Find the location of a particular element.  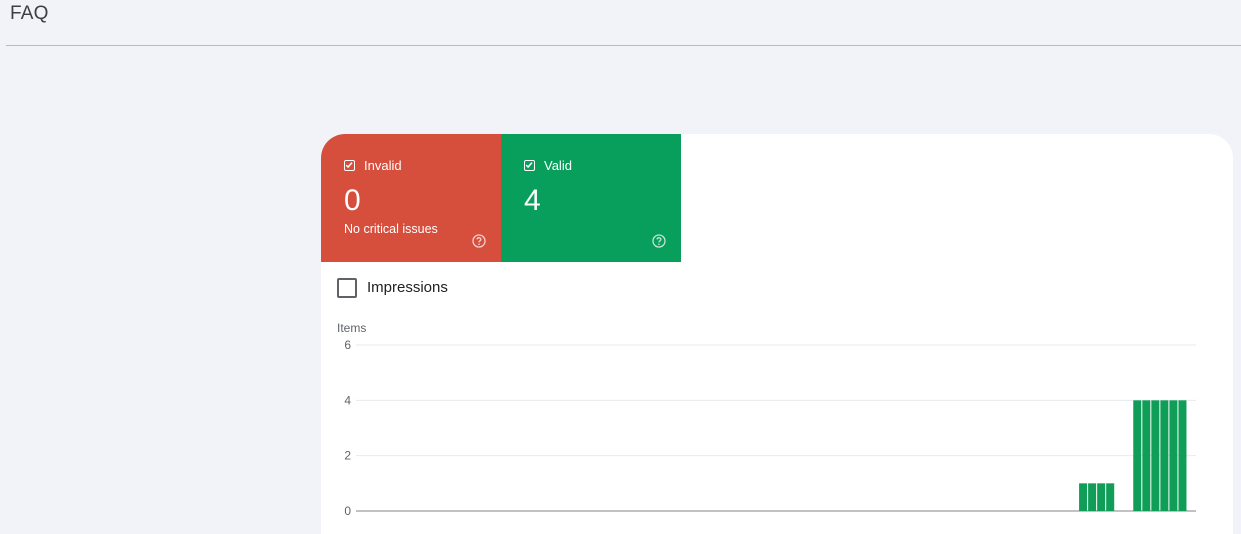

valid-count: 4 is located at coordinates (532, 200).